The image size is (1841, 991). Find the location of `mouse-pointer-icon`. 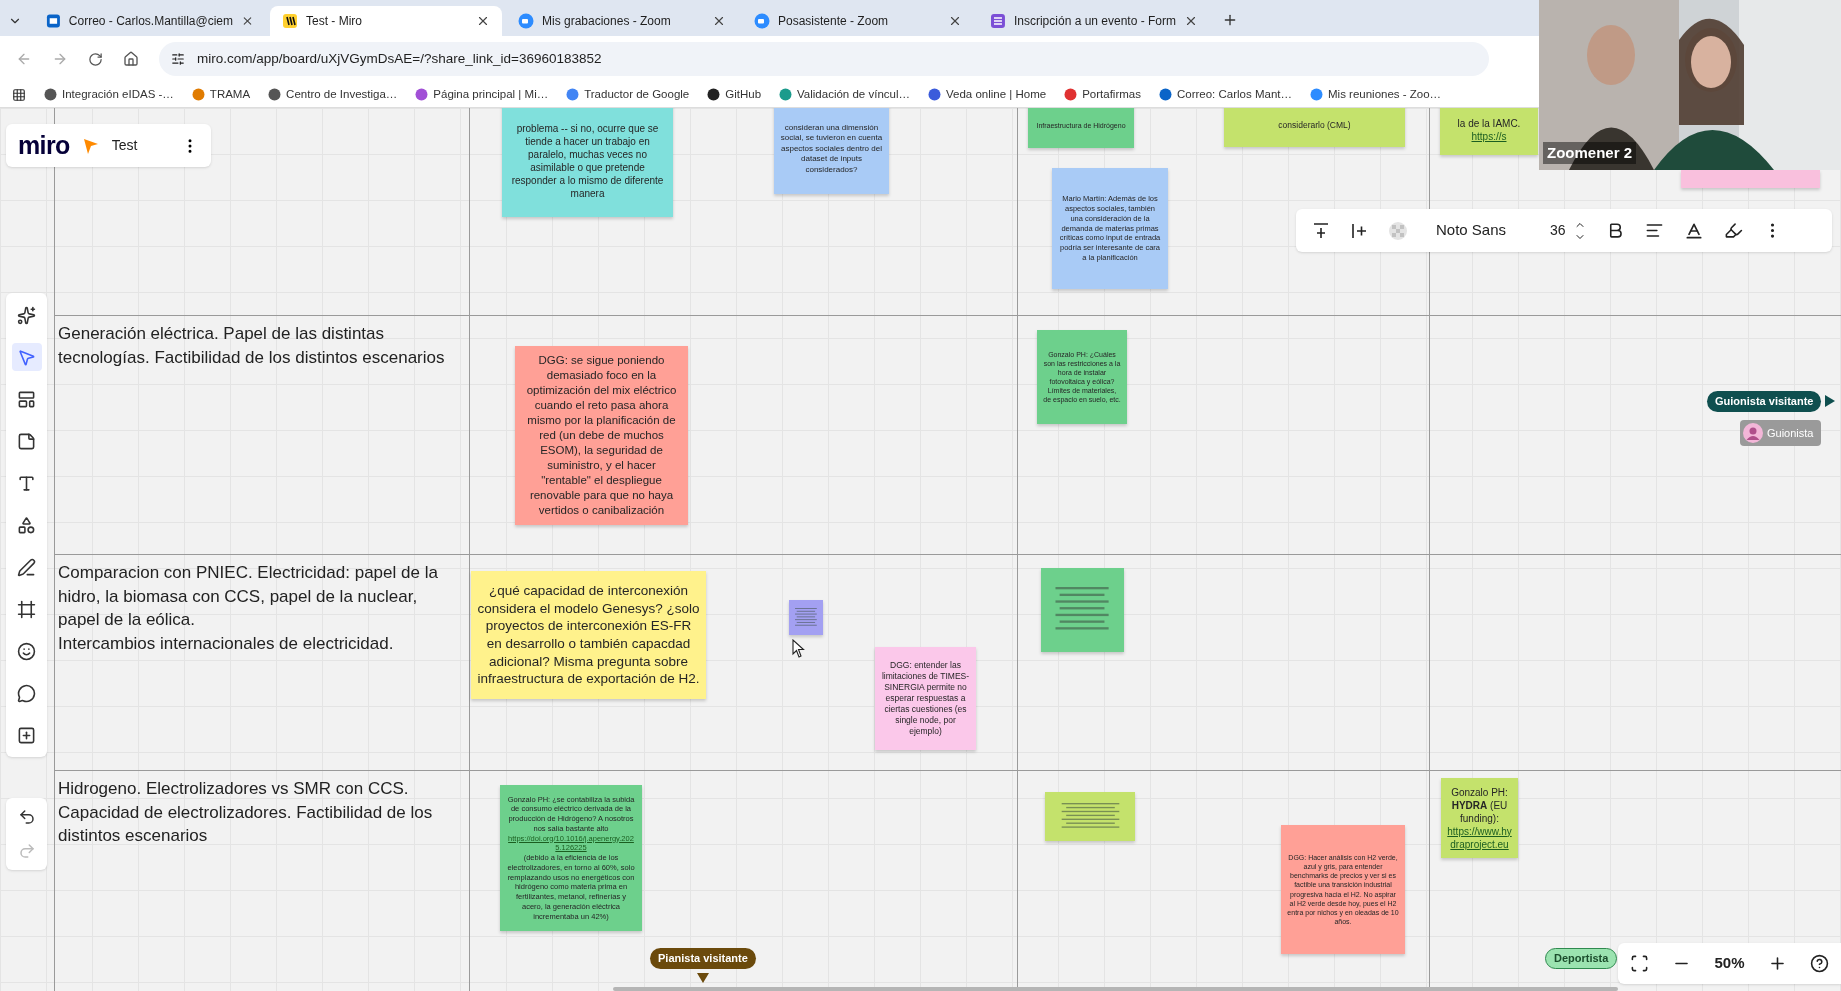

mouse-pointer-icon is located at coordinates (798, 648).